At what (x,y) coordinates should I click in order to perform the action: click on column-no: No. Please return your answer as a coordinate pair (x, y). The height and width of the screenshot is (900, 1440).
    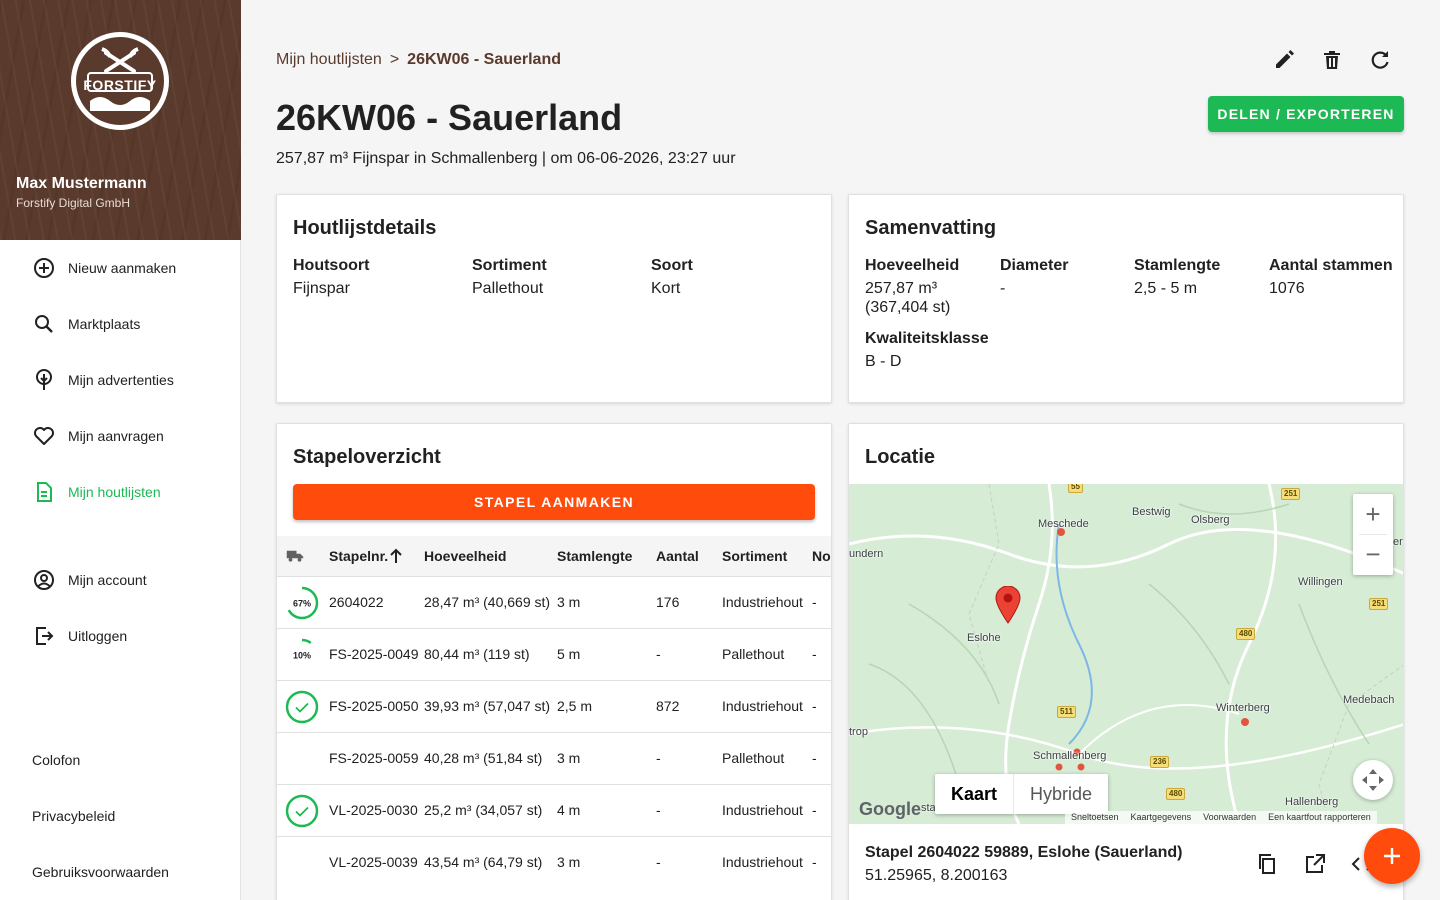
    Looking at the image, I should click on (821, 556).